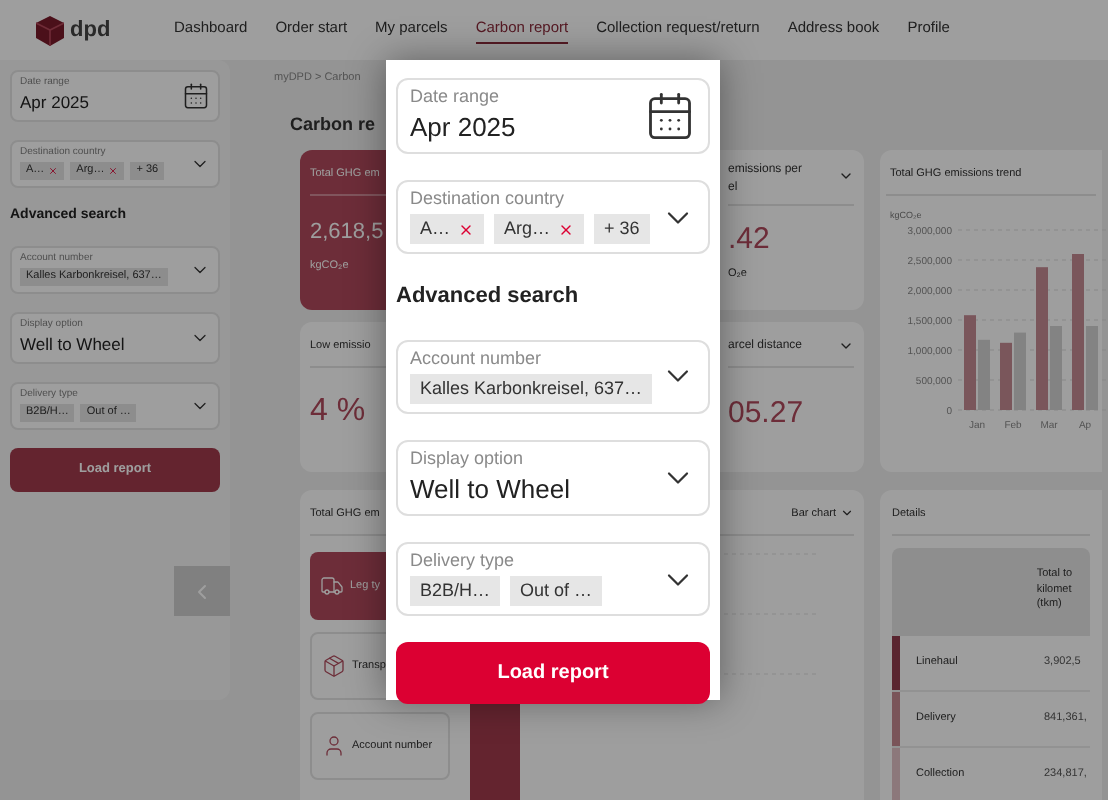  Describe the element at coordinates (338, 412) in the screenshot. I see `card-value: 4 %` at that location.